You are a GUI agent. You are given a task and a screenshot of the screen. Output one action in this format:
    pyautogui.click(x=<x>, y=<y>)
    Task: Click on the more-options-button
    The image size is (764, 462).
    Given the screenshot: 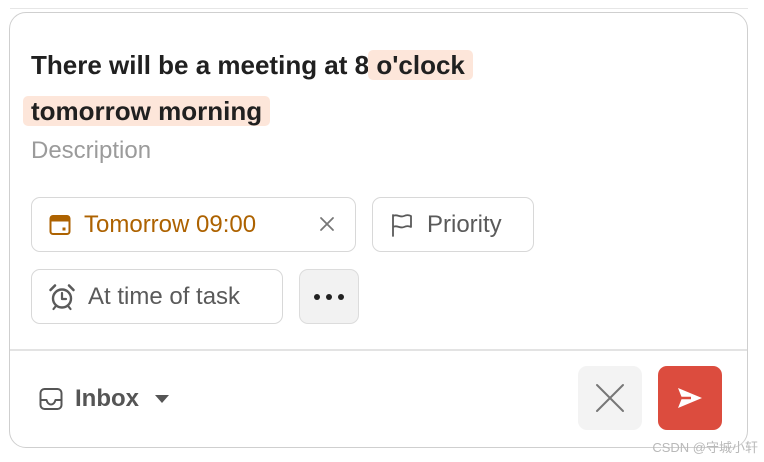 What is the action you would take?
    pyautogui.click(x=329, y=296)
    